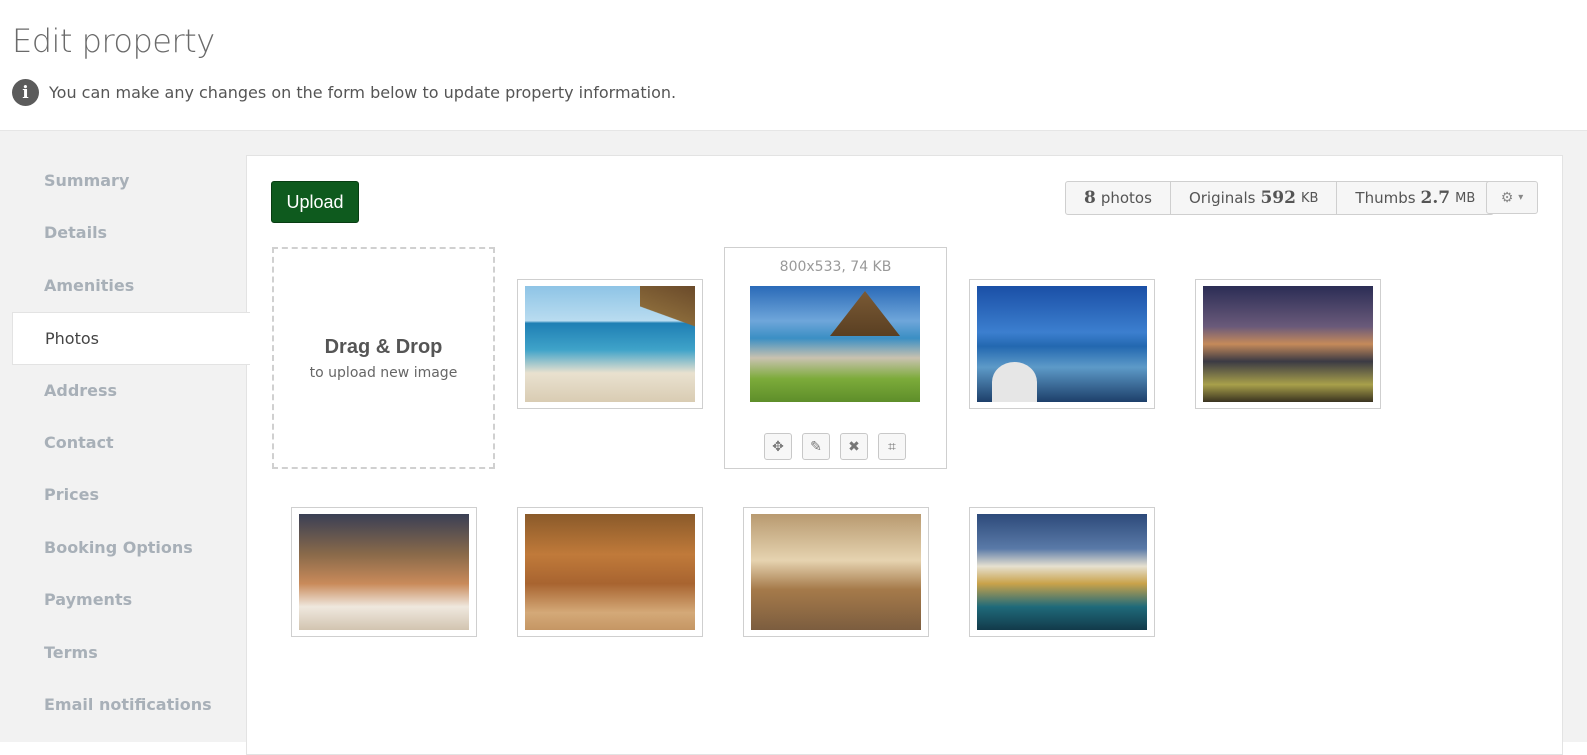  Describe the element at coordinates (130, 181) in the screenshot. I see `sidebar-item-summary: Summary` at that location.